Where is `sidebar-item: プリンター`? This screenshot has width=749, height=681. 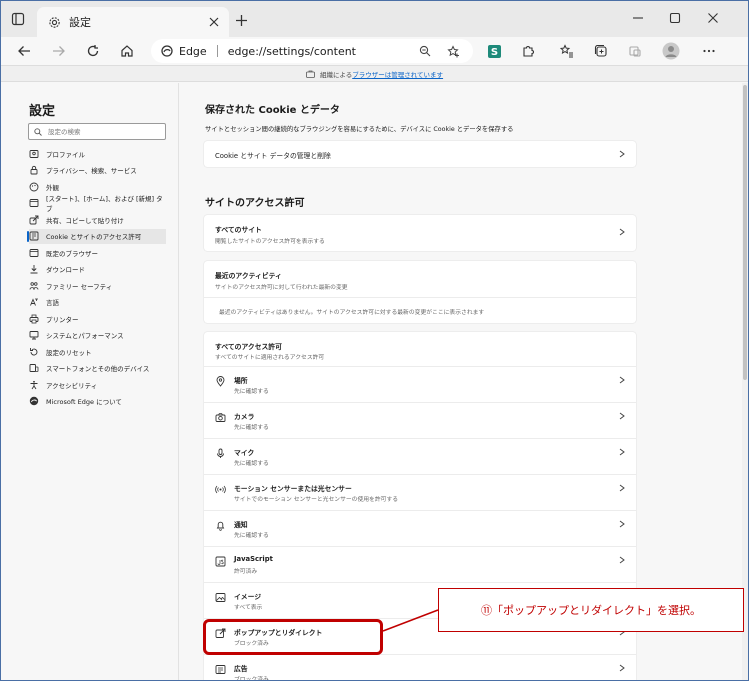 sidebar-item: プリンター is located at coordinates (97, 318).